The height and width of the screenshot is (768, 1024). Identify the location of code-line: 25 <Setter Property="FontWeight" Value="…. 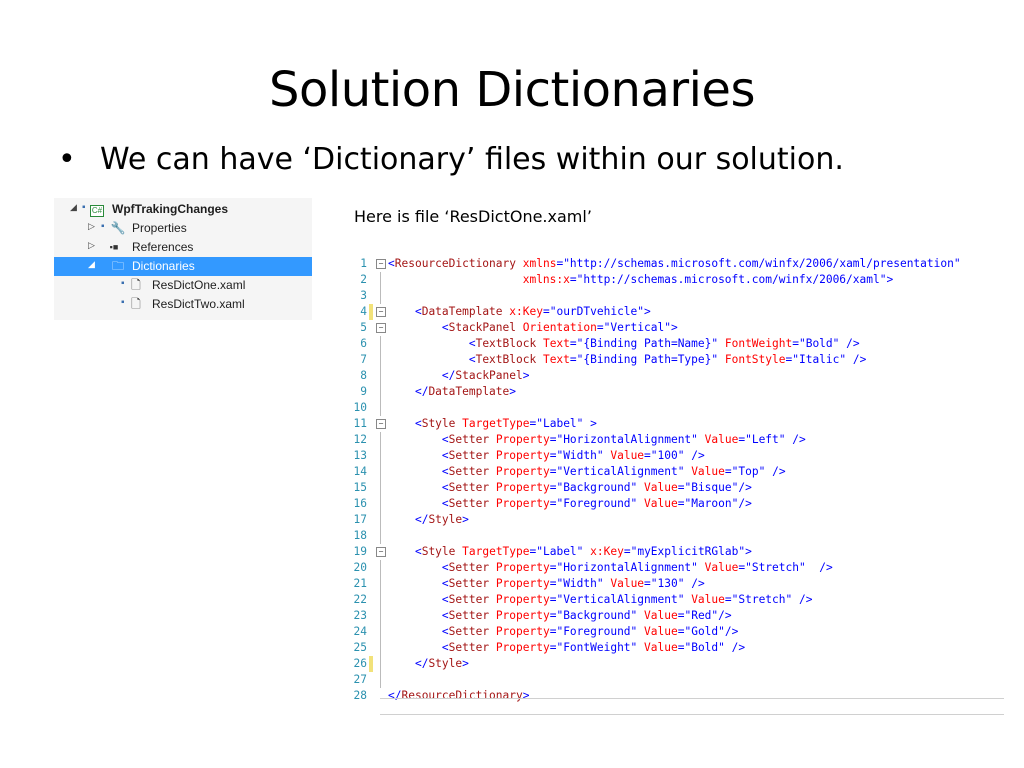
(678, 648).